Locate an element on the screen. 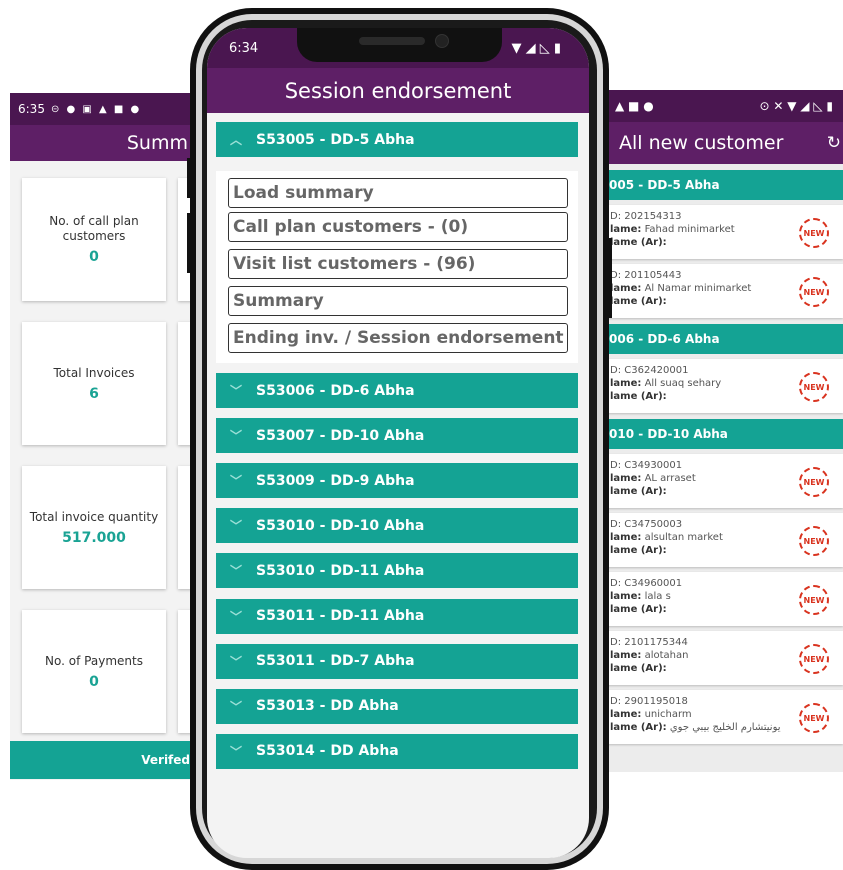  customer-arabic-name: يونيتشارم الخليج بيبي جوي is located at coordinates (725, 727).